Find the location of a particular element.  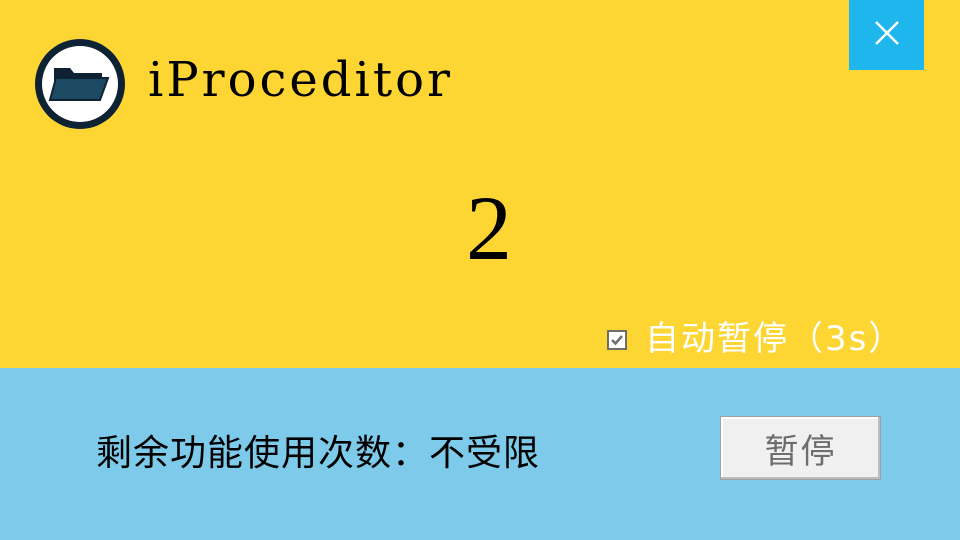

auto-pause-label: 自动暂停（3s） is located at coordinates (775, 339).